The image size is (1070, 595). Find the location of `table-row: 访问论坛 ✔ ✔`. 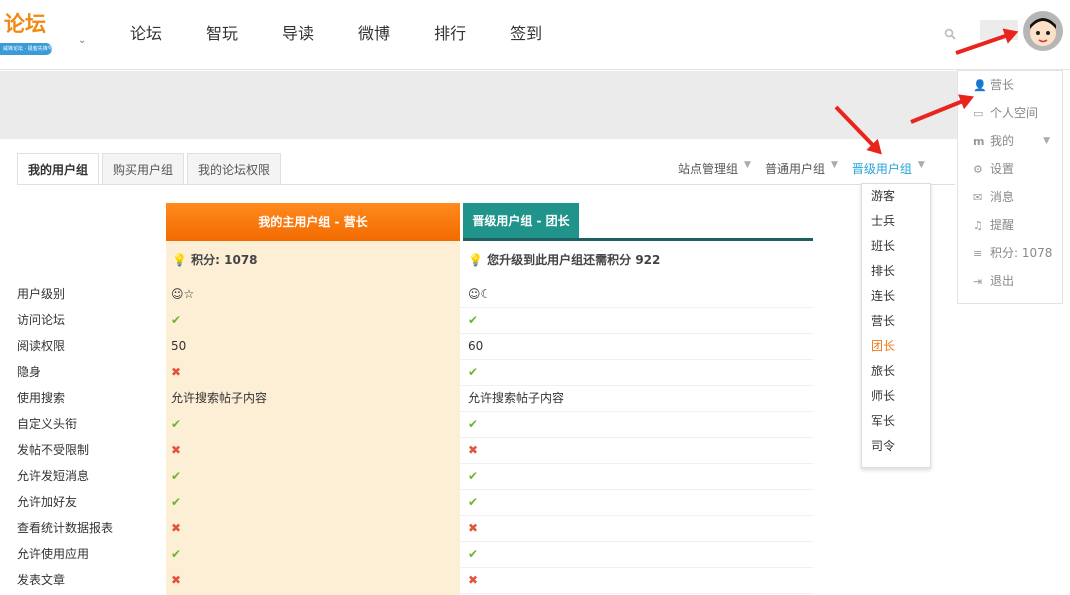

table-row: 访问论坛 ✔ ✔ is located at coordinates (406, 320).